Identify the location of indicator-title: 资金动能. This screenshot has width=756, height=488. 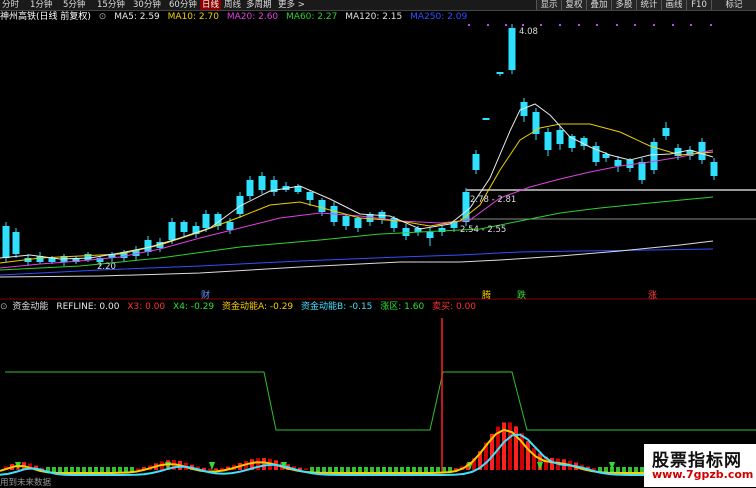
(30, 307).